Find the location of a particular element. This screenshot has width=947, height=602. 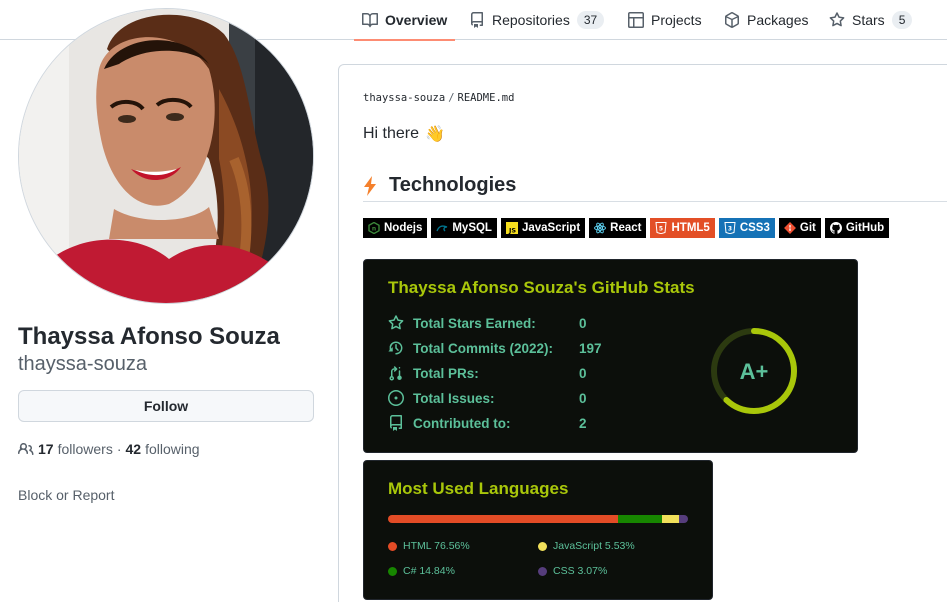

javascript-icon: JS is located at coordinates (511, 228).